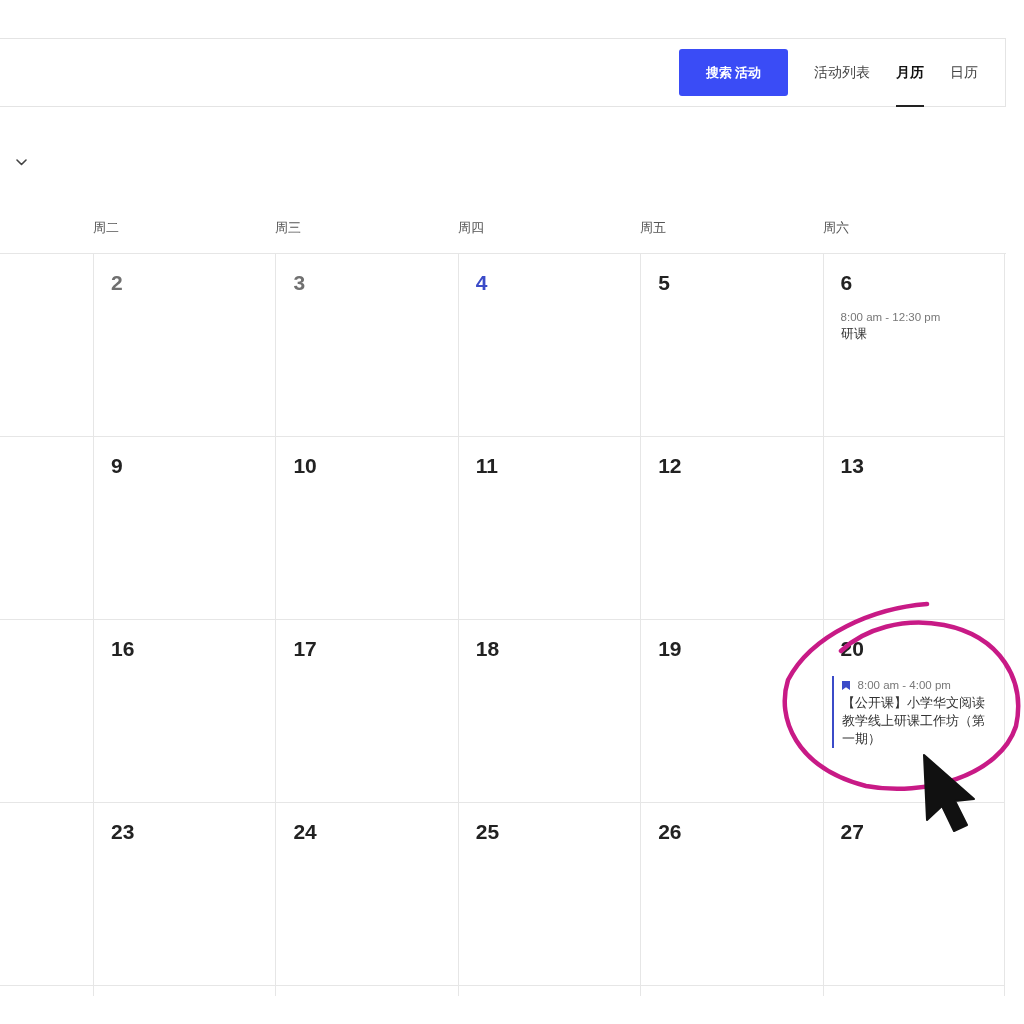 Image resolution: width=1024 pixels, height=1024 pixels. I want to click on weekday-label: 周三, so click(288, 228).